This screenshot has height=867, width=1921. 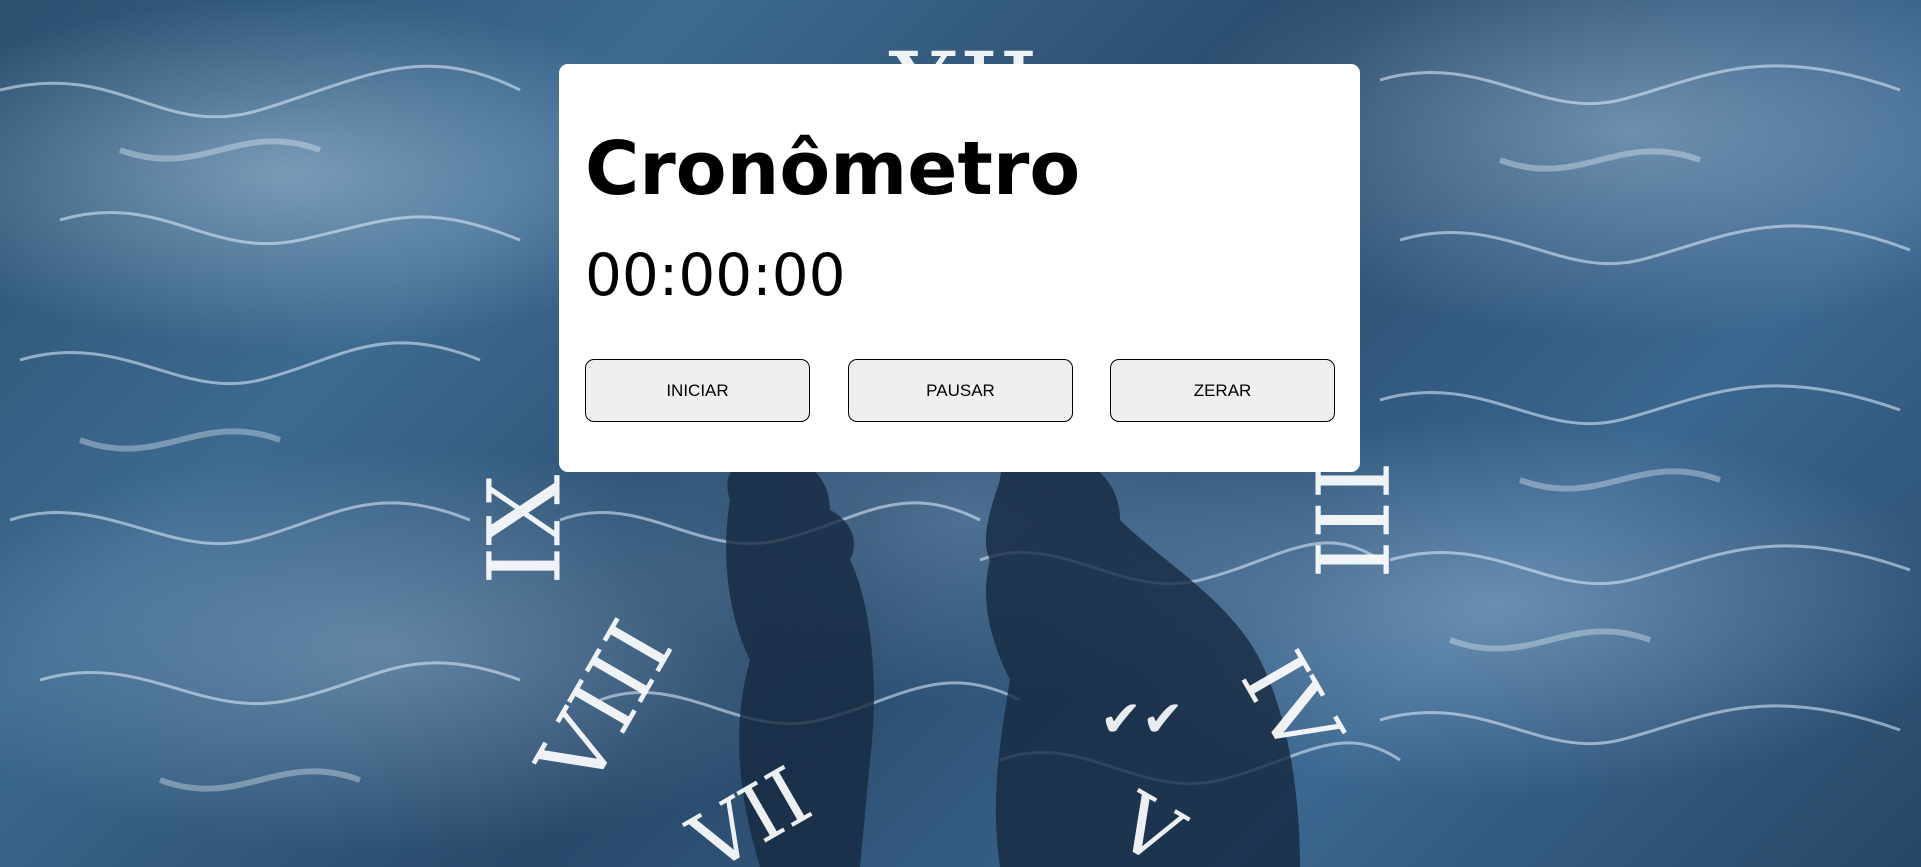 I want to click on reset-button: ZERAR, so click(x=1222, y=390).